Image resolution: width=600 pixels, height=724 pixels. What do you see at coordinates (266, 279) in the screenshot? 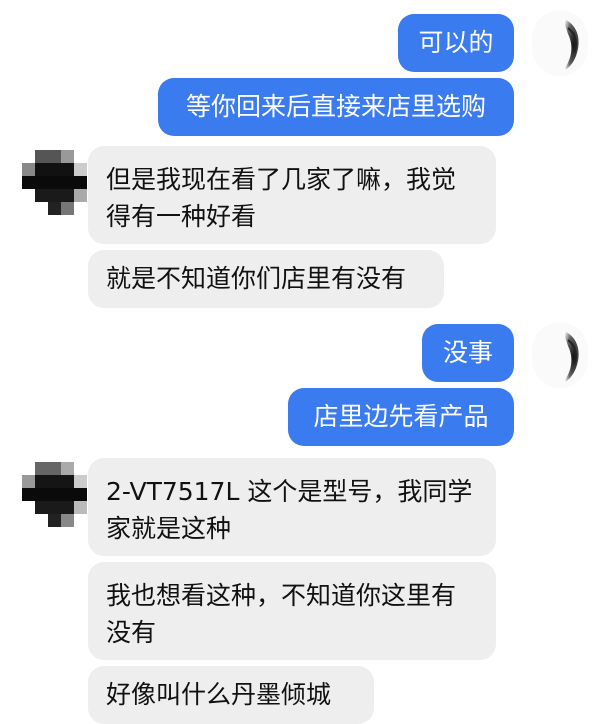
I see `message-bubble-incoming: 就是不知道你们店里有没有` at bounding box center [266, 279].